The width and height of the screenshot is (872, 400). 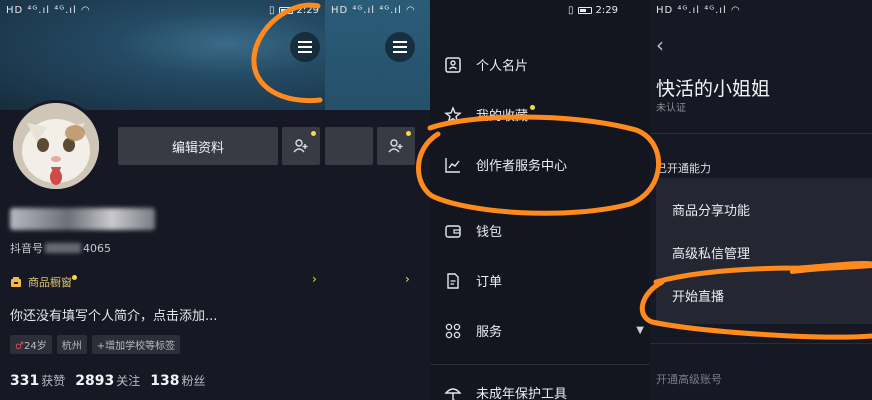 What do you see at coordinates (502, 116) in the screenshot?
I see `menu-label: 我的收藏` at bounding box center [502, 116].